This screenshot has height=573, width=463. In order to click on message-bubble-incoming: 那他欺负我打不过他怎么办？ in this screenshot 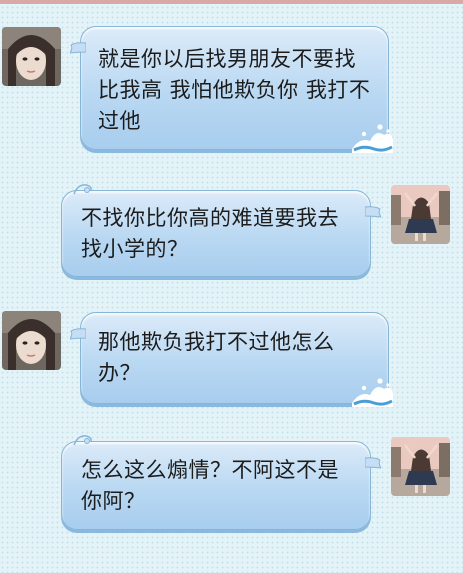, I will do `click(231, 359)`.